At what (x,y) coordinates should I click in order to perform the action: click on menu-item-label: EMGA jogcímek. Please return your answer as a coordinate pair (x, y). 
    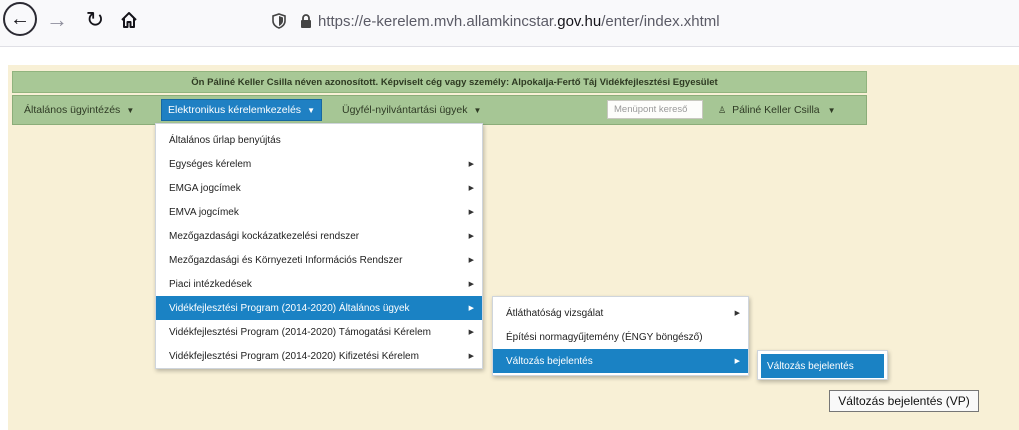
    Looking at the image, I should click on (205, 188).